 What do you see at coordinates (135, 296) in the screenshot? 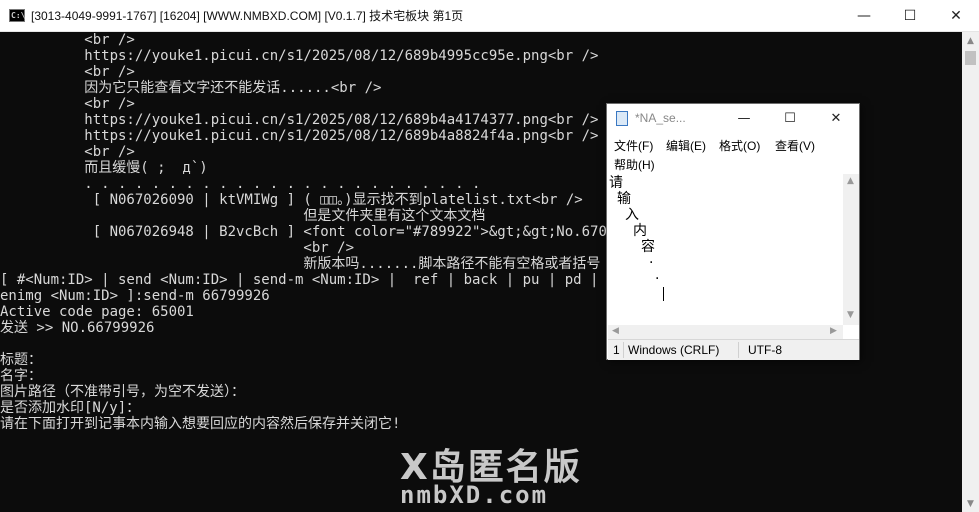
I see `console-command-help: enimg <Num:ID> ]:send-m 66799926` at bounding box center [135, 296].